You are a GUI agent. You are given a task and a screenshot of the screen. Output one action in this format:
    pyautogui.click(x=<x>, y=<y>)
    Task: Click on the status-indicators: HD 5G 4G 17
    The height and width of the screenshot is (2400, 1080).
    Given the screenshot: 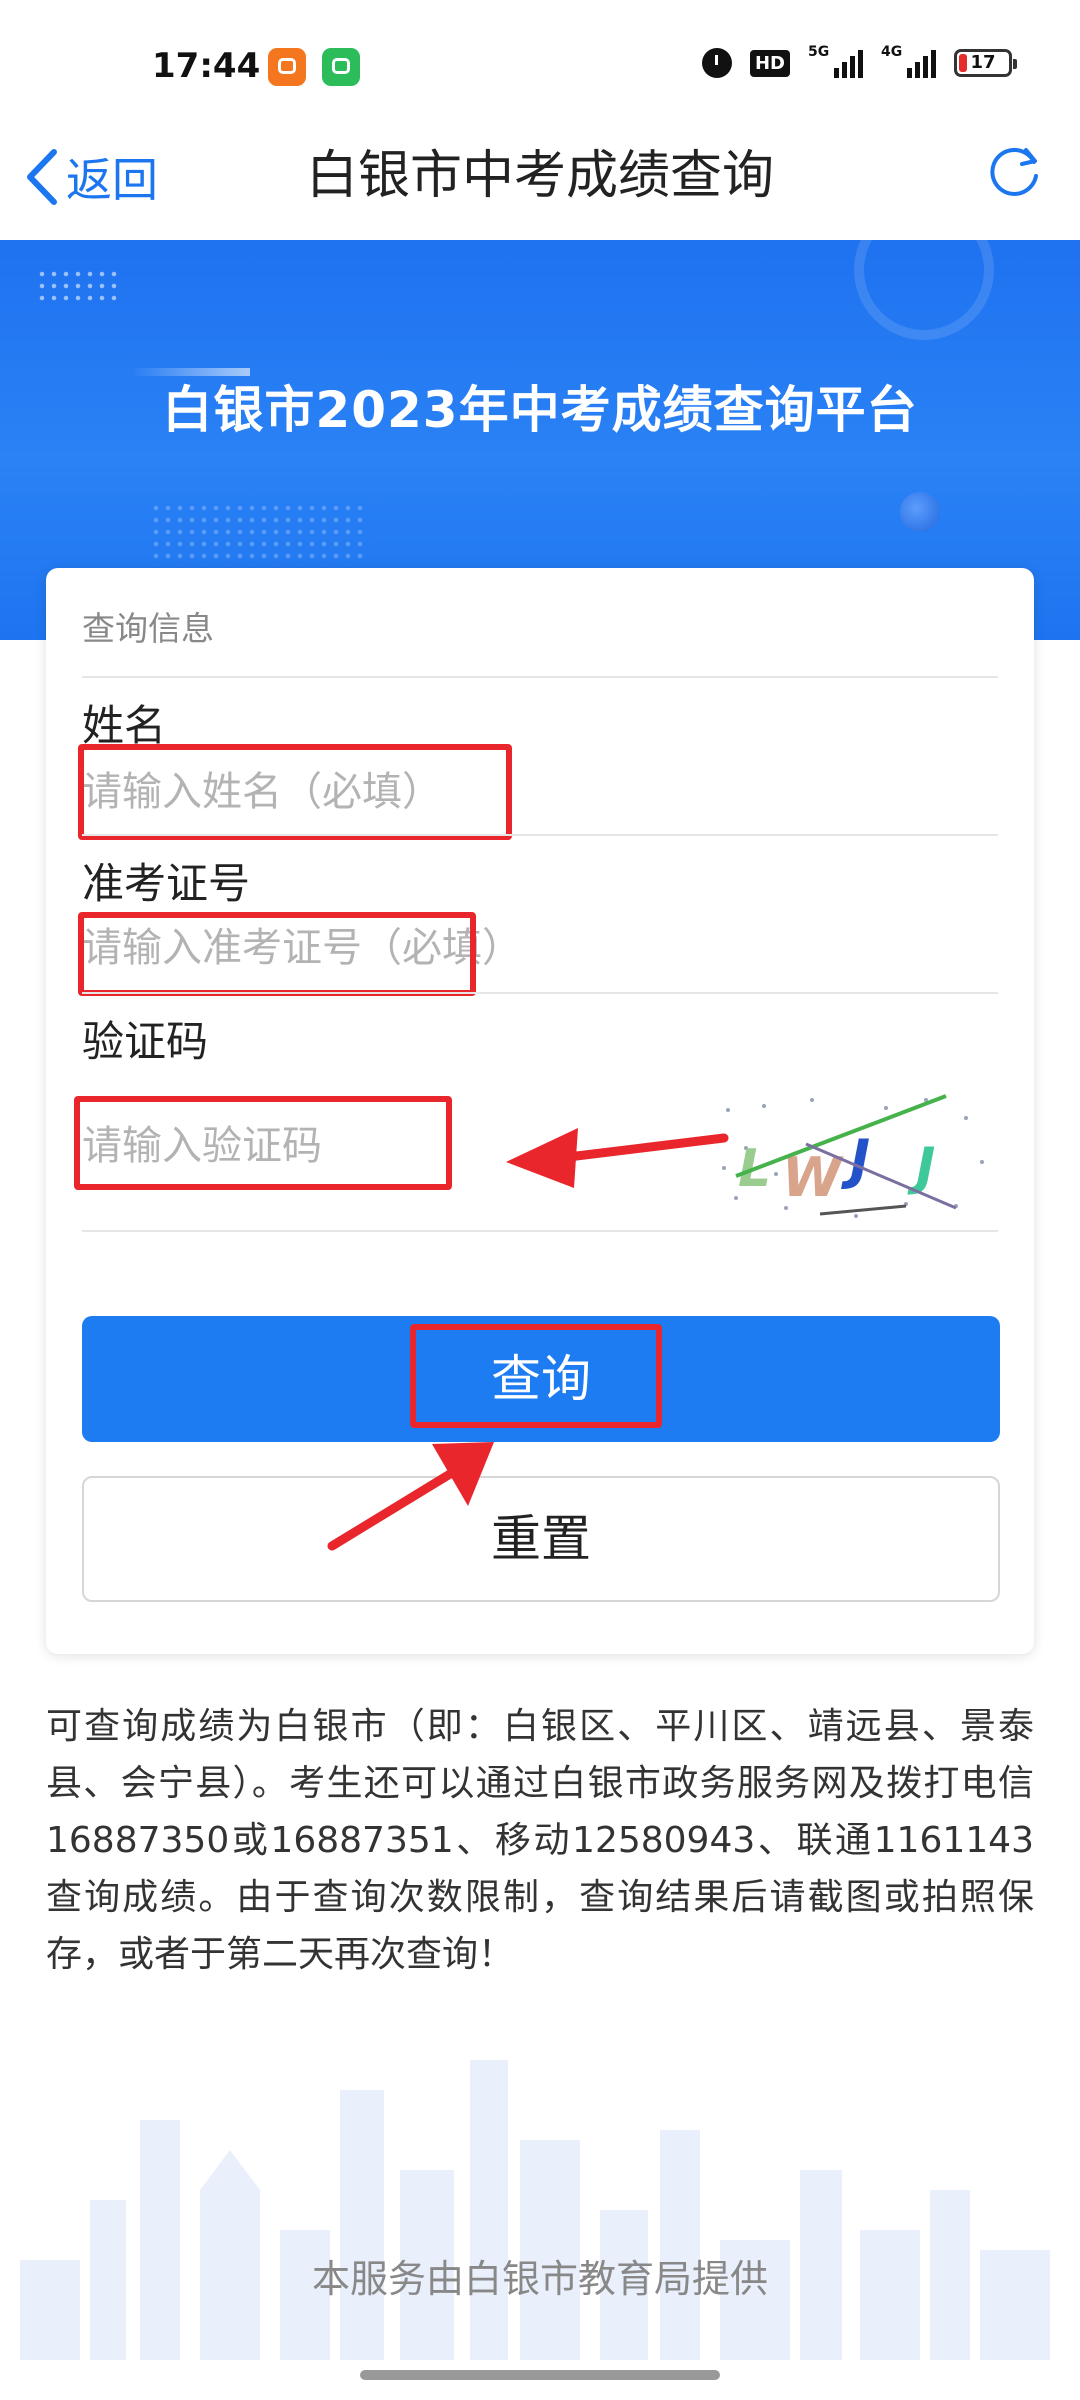 What is the action you would take?
    pyautogui.click(x=859, y=61)
    